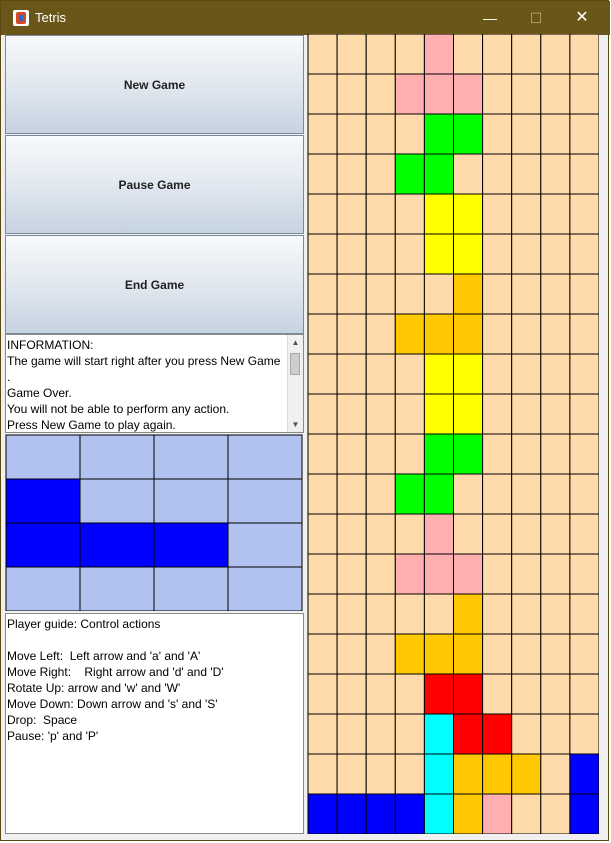 Image resolution: width=611 pixels, height=843 pixels. What do you see at coordinates (42, 720) in the screenshot?
I see `guide-line: Drop: Space` at bounding box center [42, 720].